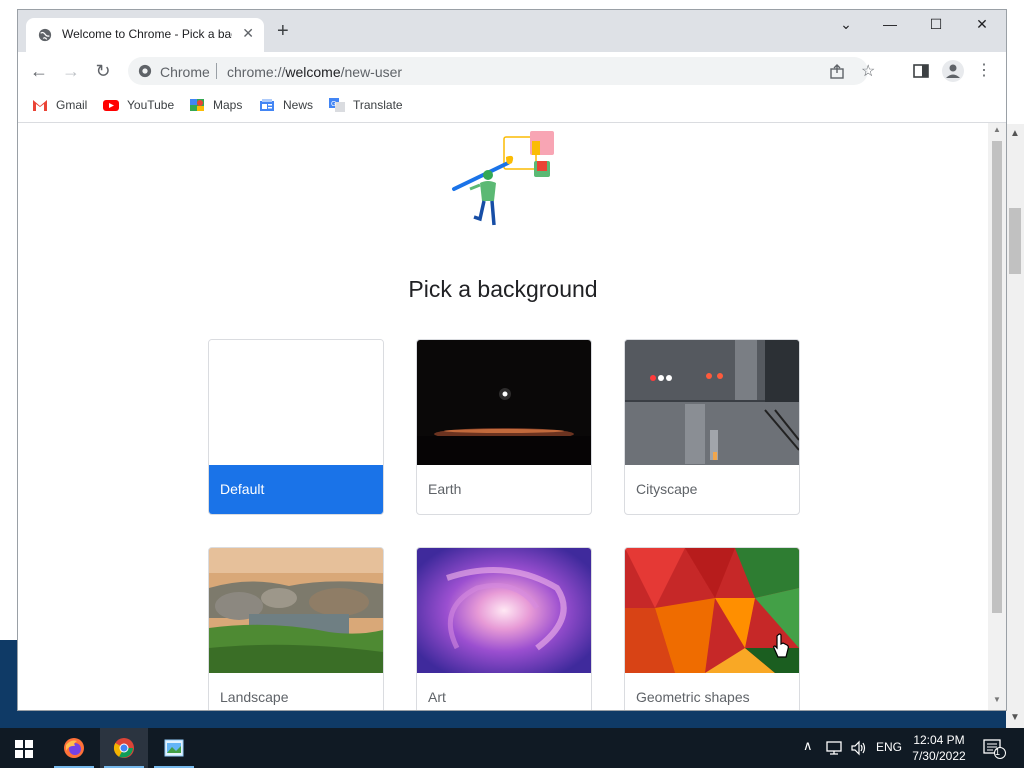 This screenshot has height=768, width=1024. Describe the element at coordinates (712, 489) in the screenshot. I see `option-label-bar: Cityscape` at that location.